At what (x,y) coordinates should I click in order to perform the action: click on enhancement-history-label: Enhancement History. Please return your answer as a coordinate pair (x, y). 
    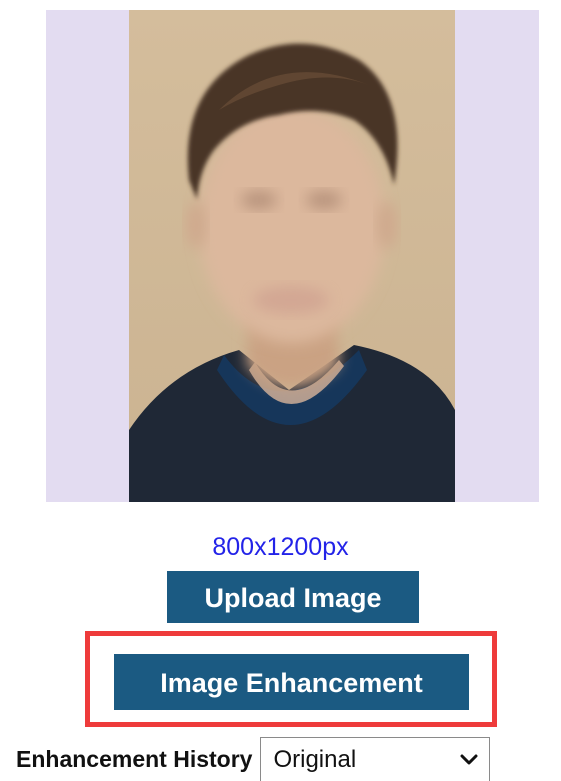
    Looking at the image, I should click on (134, 758).